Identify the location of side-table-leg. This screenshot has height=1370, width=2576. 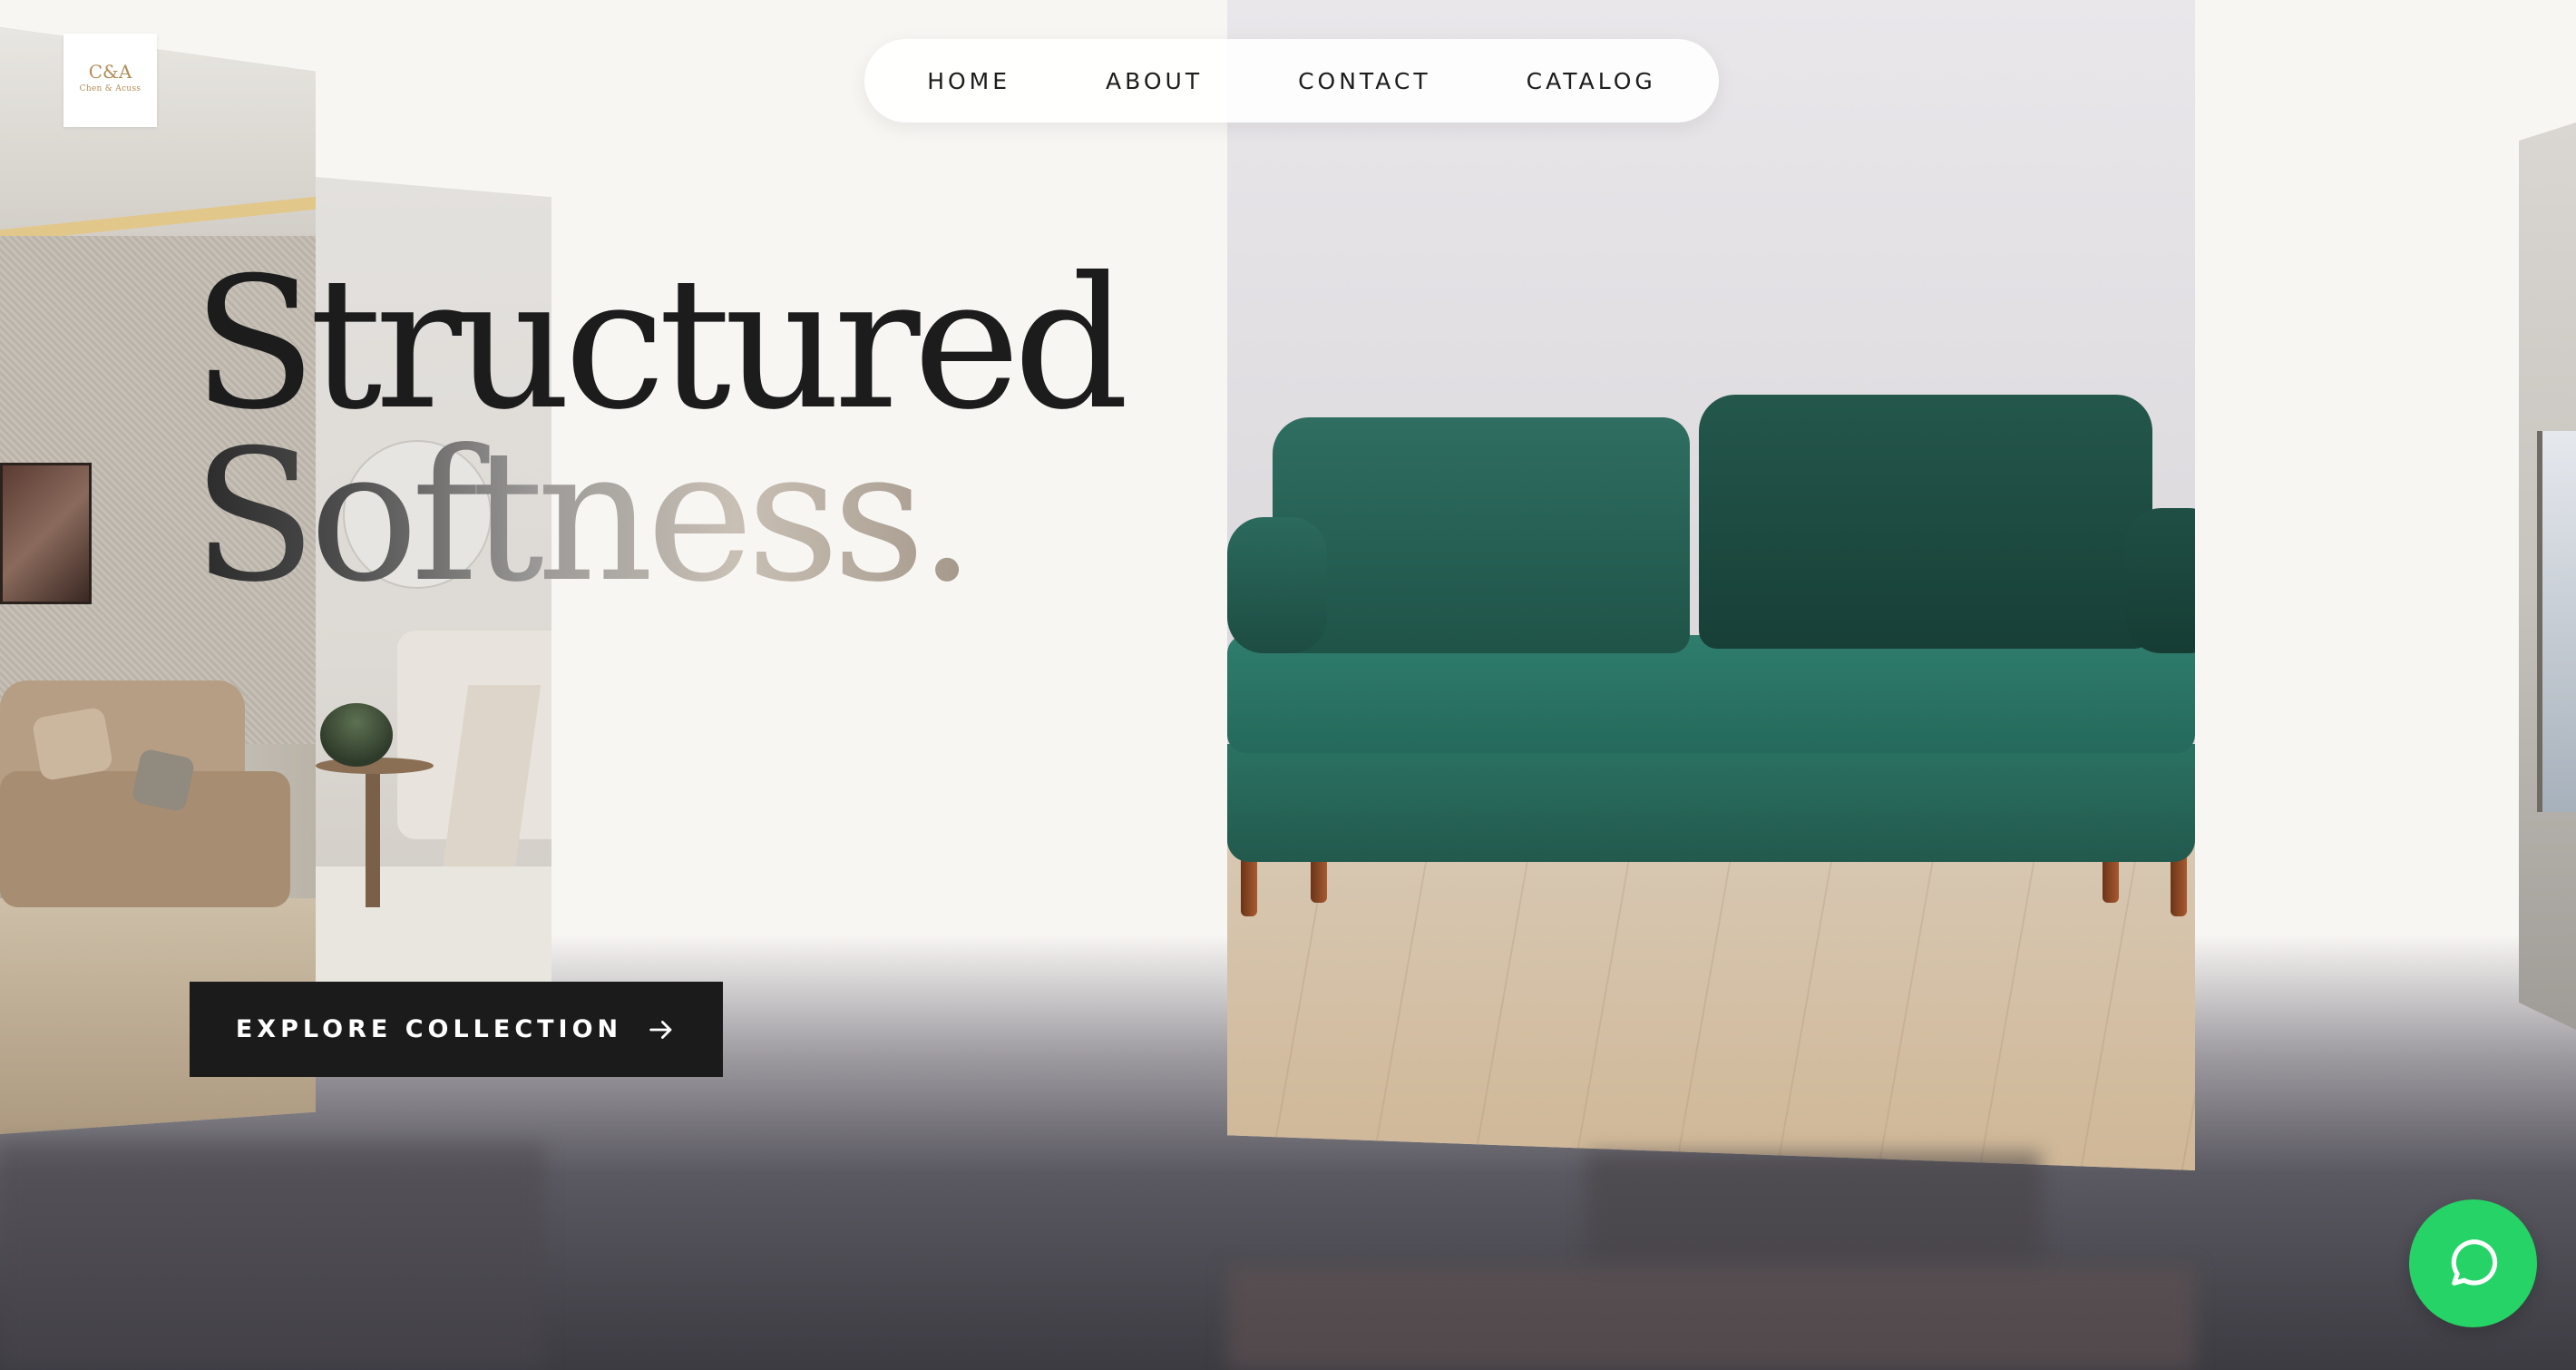
(373, 839).